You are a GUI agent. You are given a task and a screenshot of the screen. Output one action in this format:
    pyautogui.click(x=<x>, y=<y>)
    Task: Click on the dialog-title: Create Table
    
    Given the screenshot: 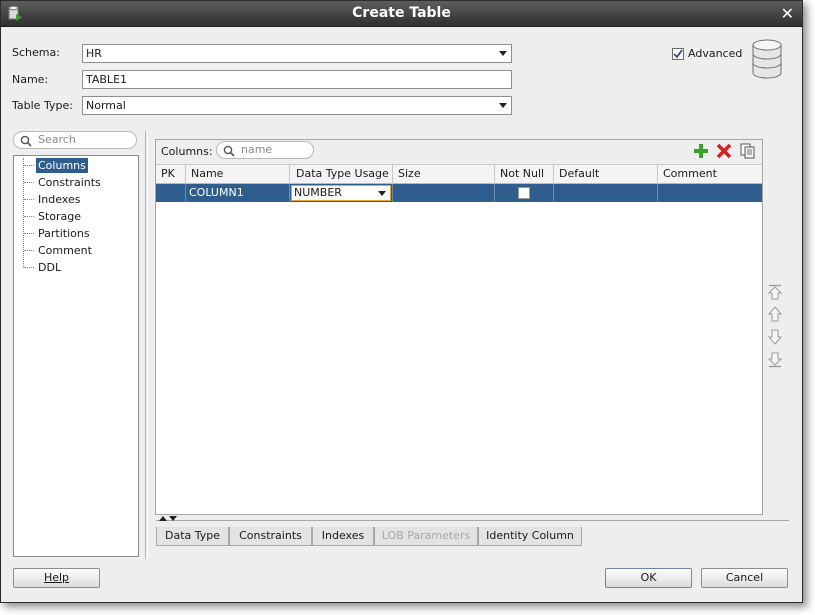 What is the action you would take?
    pyautogui.click(x=401, y=13)
    